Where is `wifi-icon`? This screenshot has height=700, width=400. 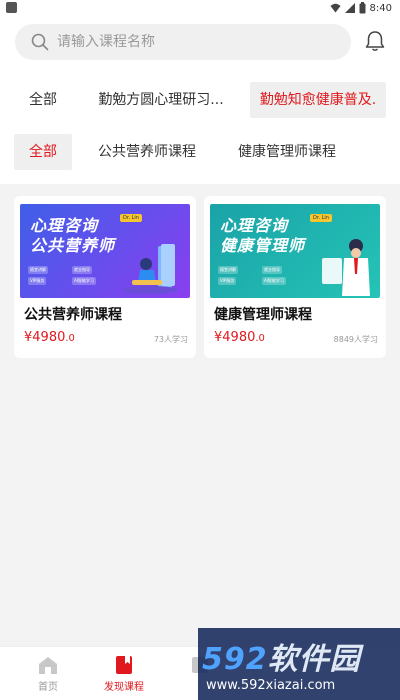 wifi-icon is located at coordinates (335, 8).